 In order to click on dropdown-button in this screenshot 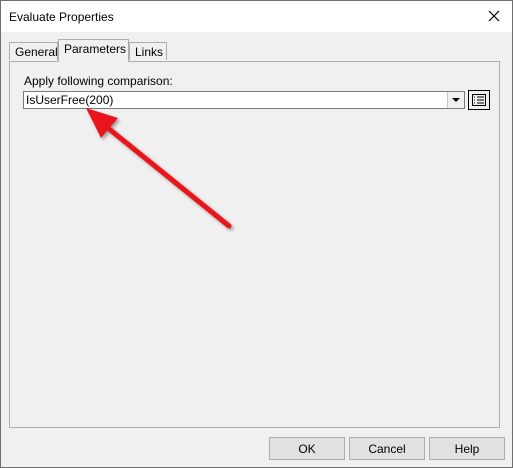, I will do `click(455, 100)`.